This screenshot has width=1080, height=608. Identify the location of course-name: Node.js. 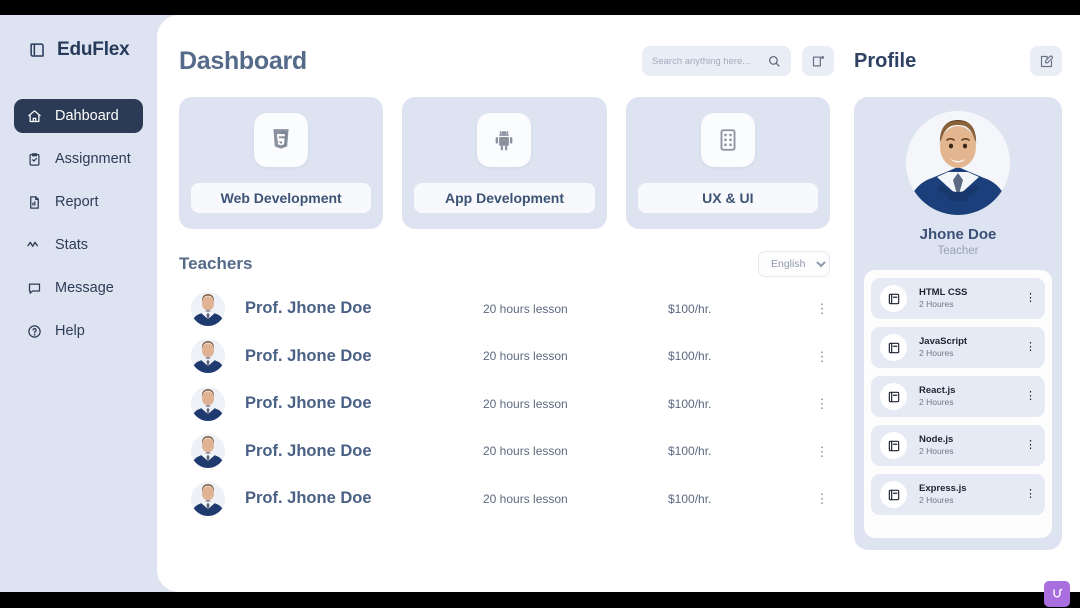
(936, 439).